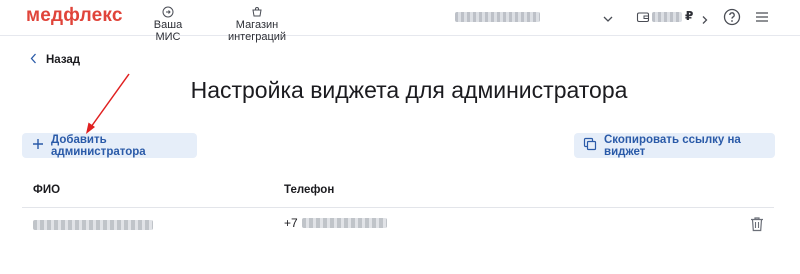 Image resolution: width=800 pixels, height=274 pixels. Describe the element at coordinates (168, 31) in the screenshot. I see `nav-item-label: Ваша МИС` at that location.